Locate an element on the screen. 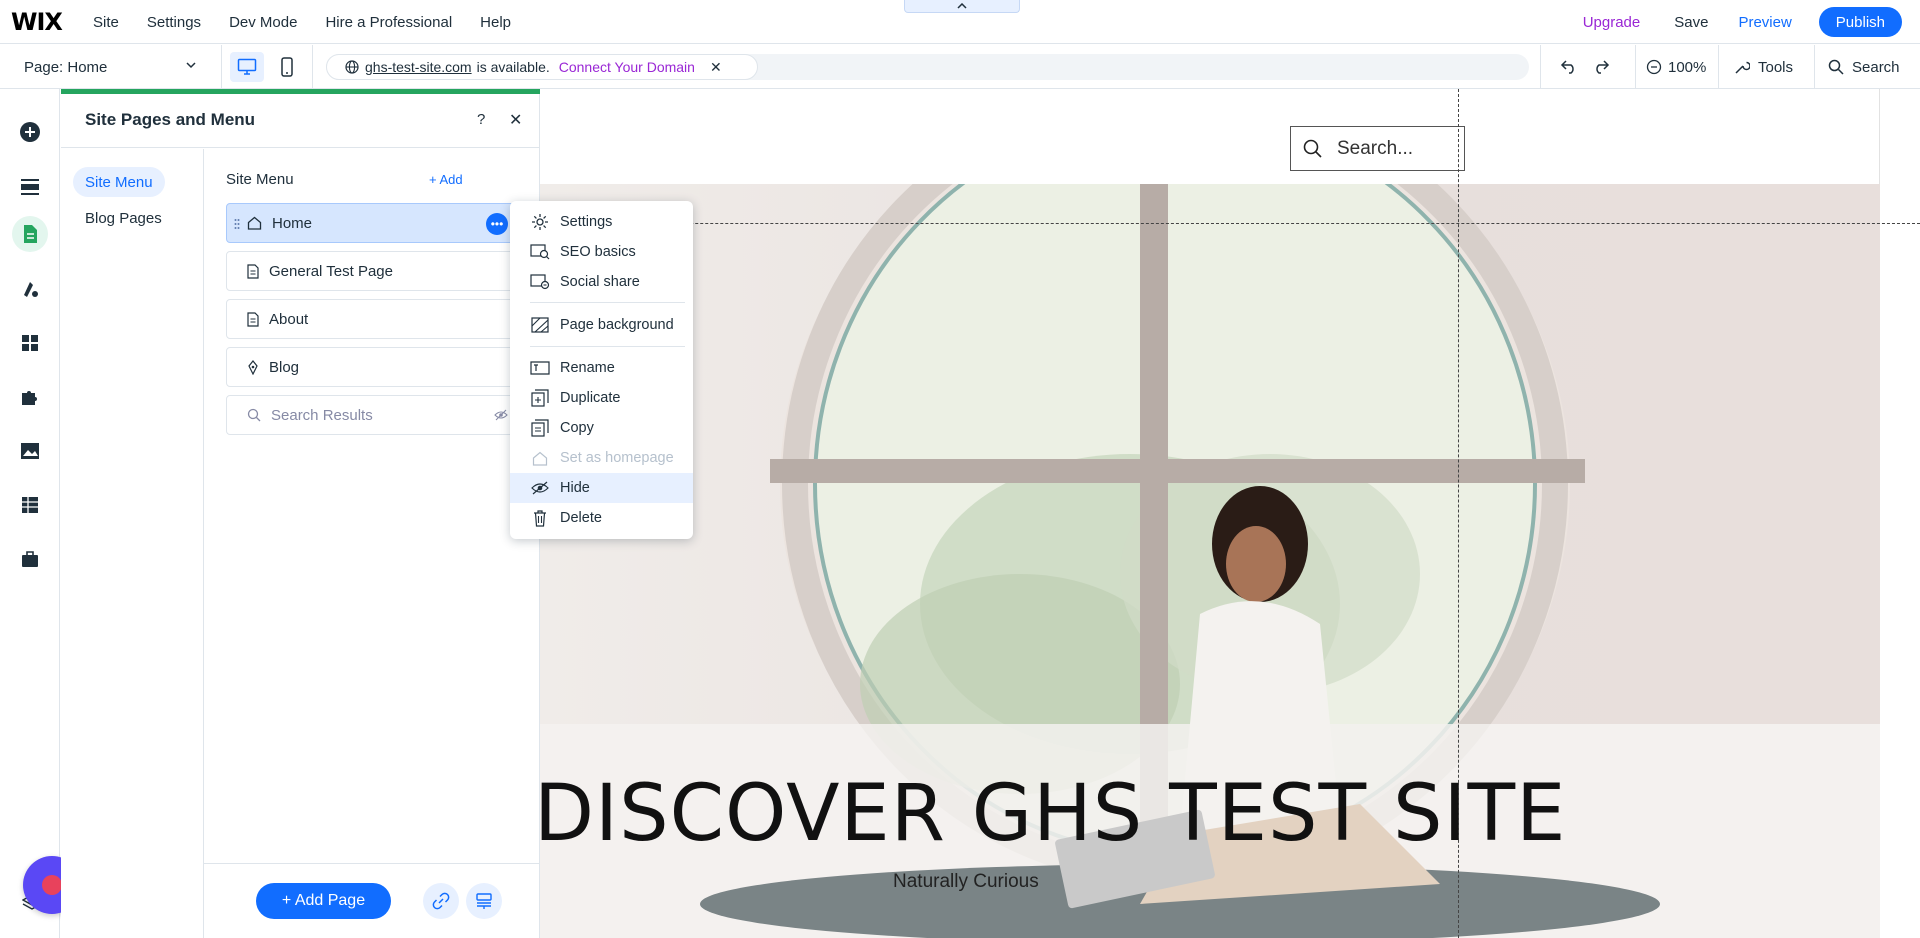  menu-item-label: Rename is located at coordinates (587, 368).